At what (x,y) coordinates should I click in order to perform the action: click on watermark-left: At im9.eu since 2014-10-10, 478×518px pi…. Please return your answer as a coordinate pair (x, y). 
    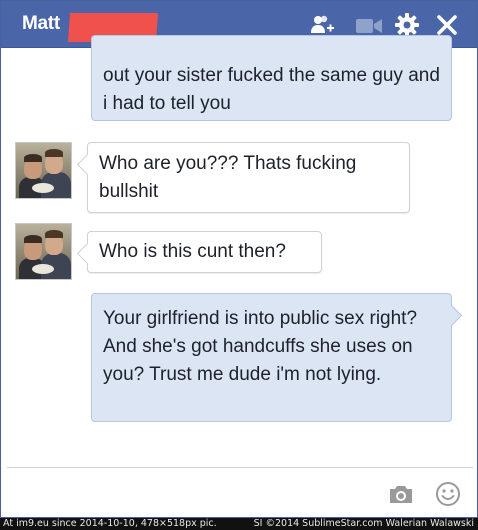
    Looking at the image, I should click on (110, 523).